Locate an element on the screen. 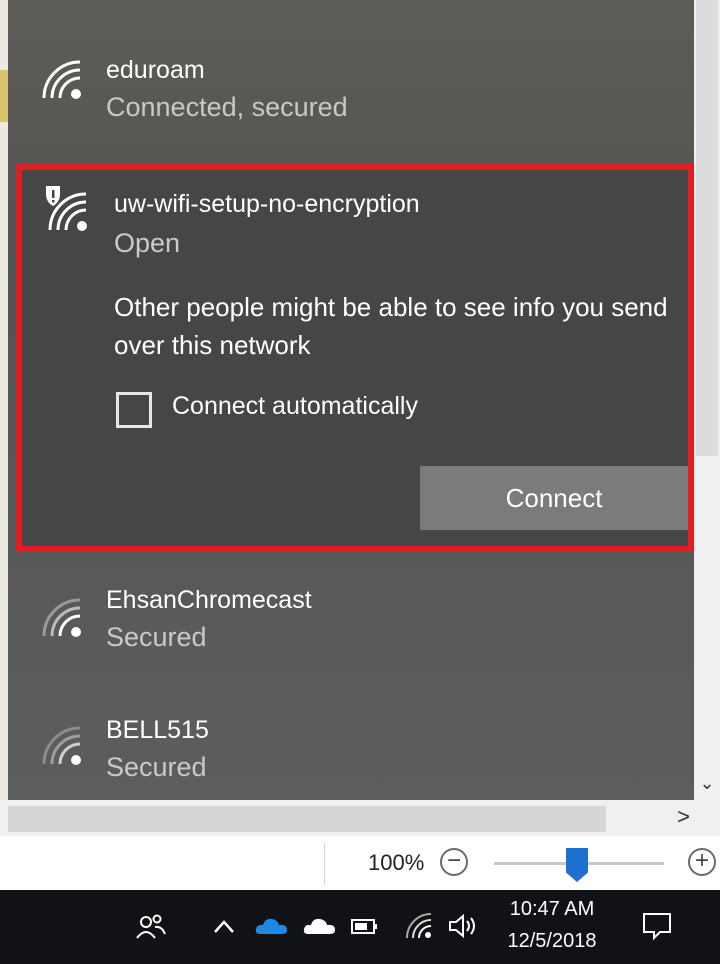  zoom-separator is located at coordinates (324, 864).